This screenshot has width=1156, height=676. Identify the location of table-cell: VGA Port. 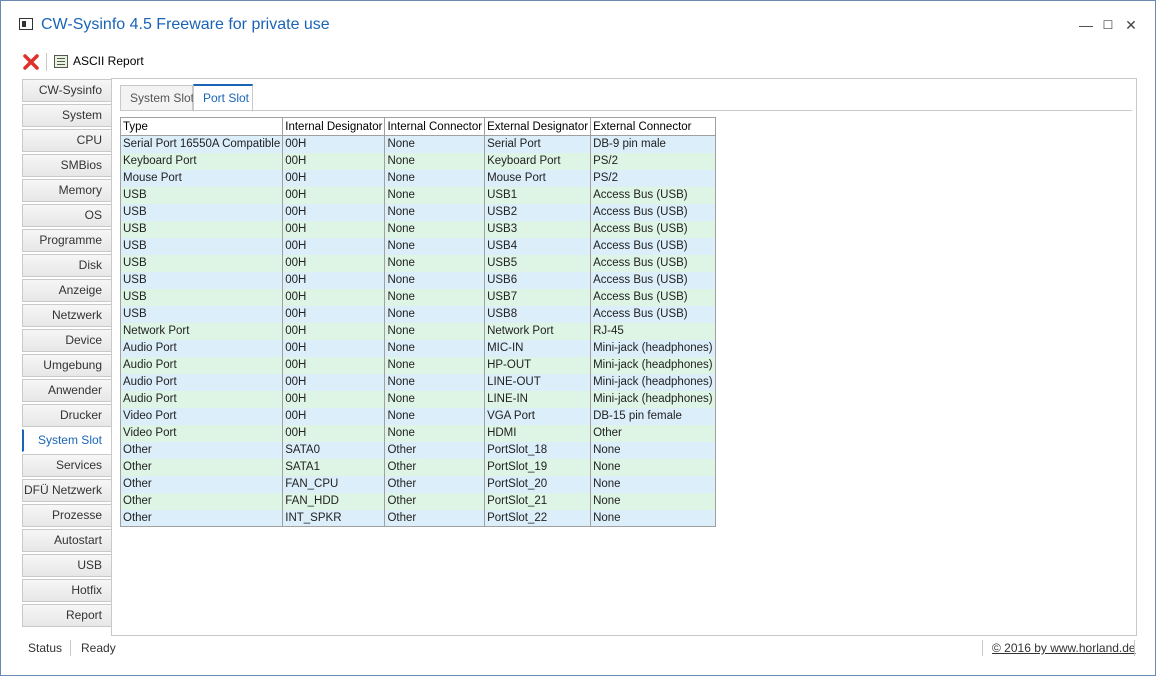
(538, 416).